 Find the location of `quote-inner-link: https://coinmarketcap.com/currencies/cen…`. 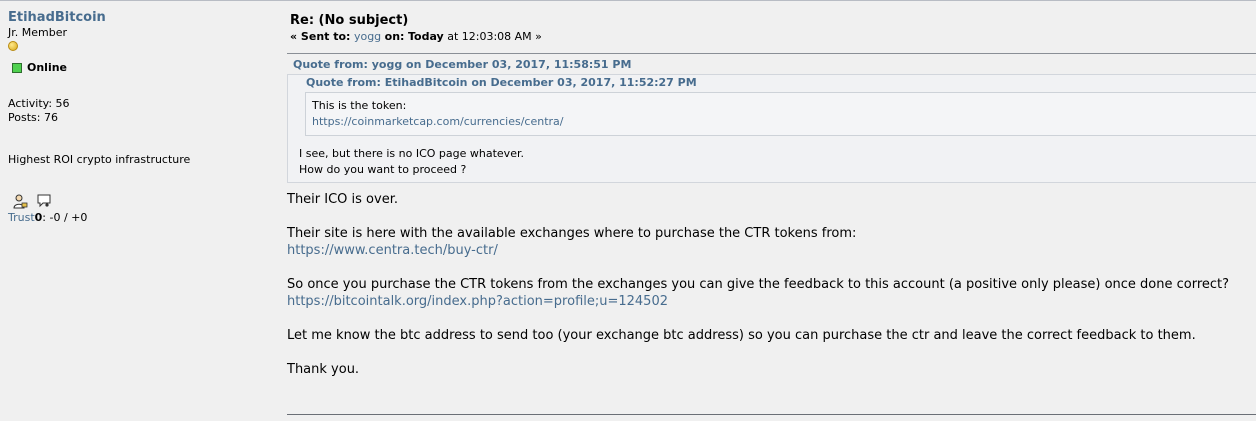

quote-inner-link: https://coinmarketcap.com/currencies/cen… is located at coordinates (438, 121).